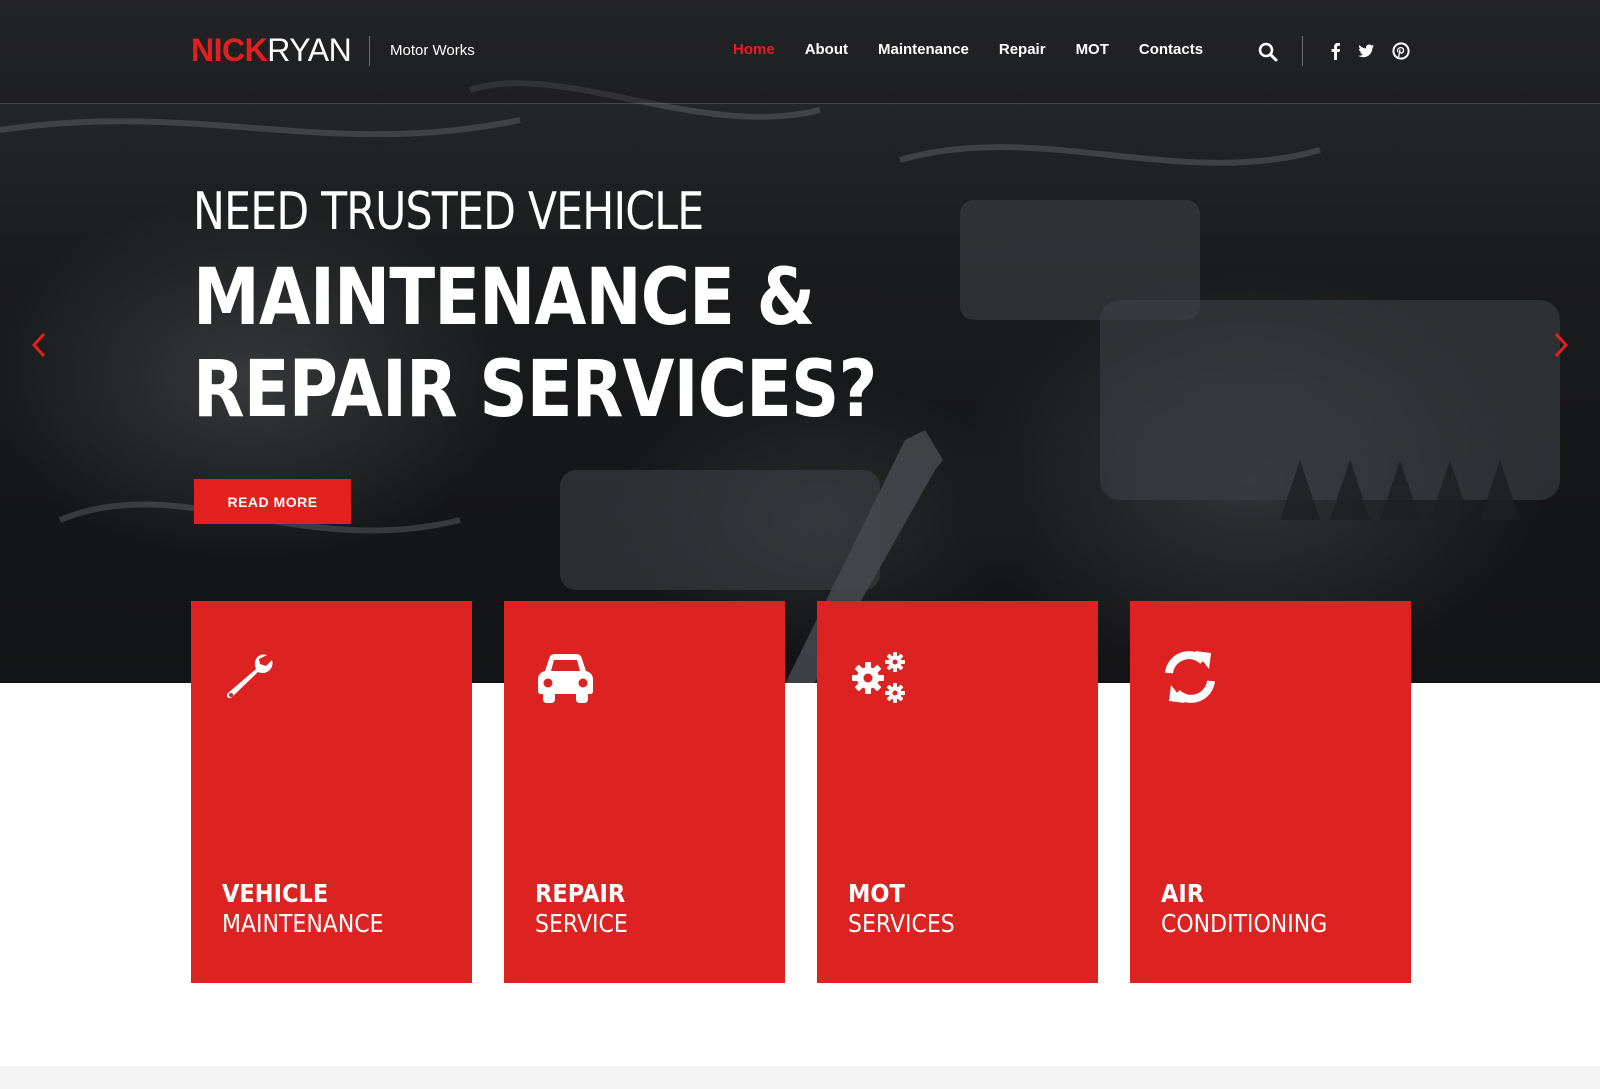  What do you see at coordinates (535, 390) in the screenshot?
I see `hero-heading-line2: REPAIR SERVICES?` at bounding box center [535, 390].